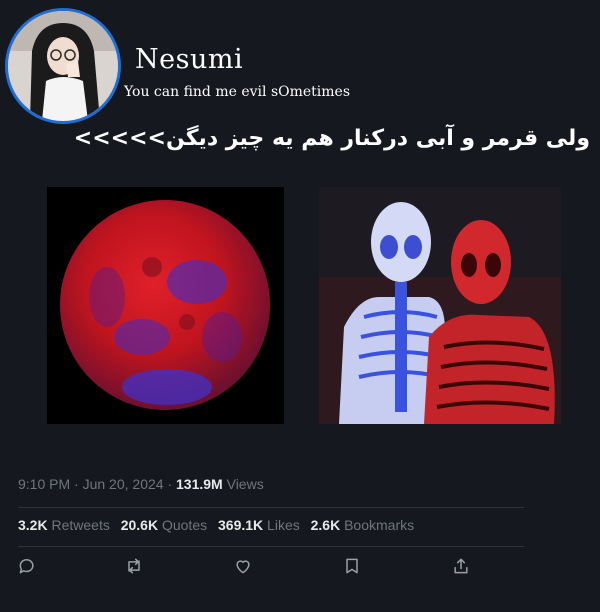  Describe the element at coordinates (80, 525) in the screenshot. I see `retweets-label: Retweets` at that location.